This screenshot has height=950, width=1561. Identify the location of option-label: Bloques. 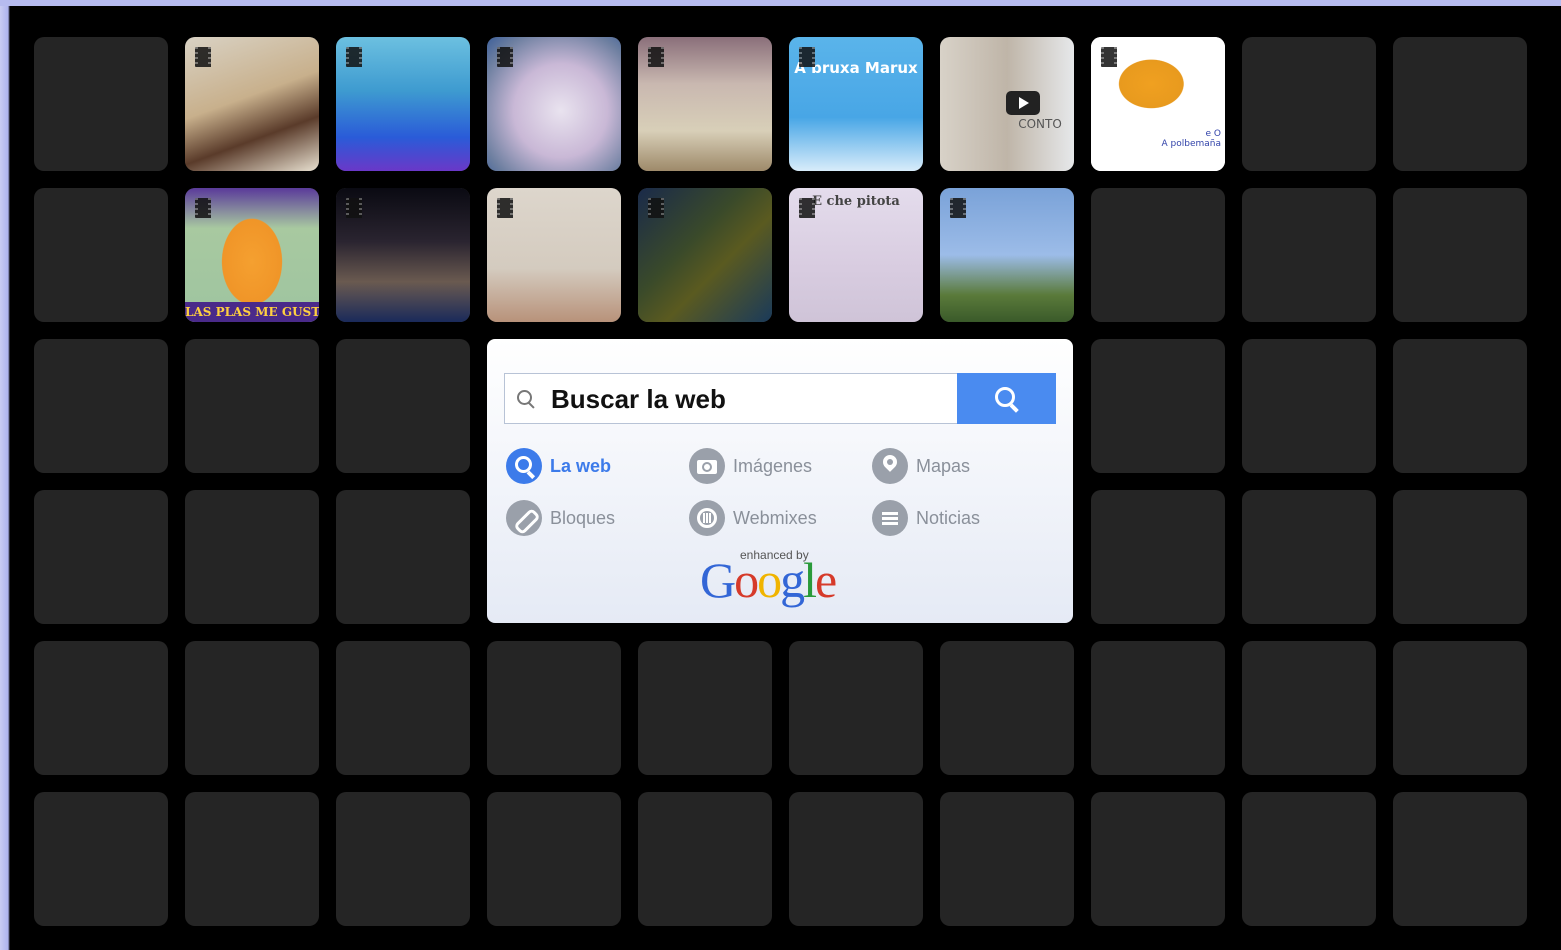
(583, 517).